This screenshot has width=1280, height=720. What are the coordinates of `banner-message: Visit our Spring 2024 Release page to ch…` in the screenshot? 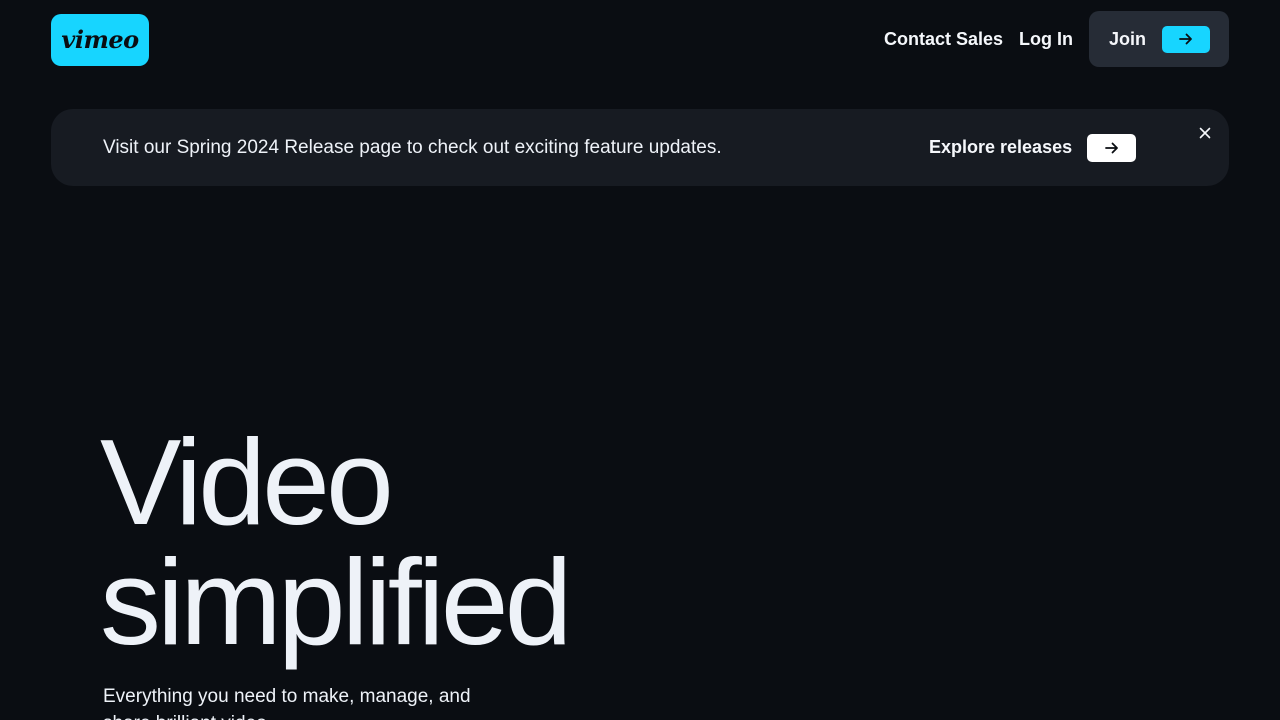 It's located at (412, 147).